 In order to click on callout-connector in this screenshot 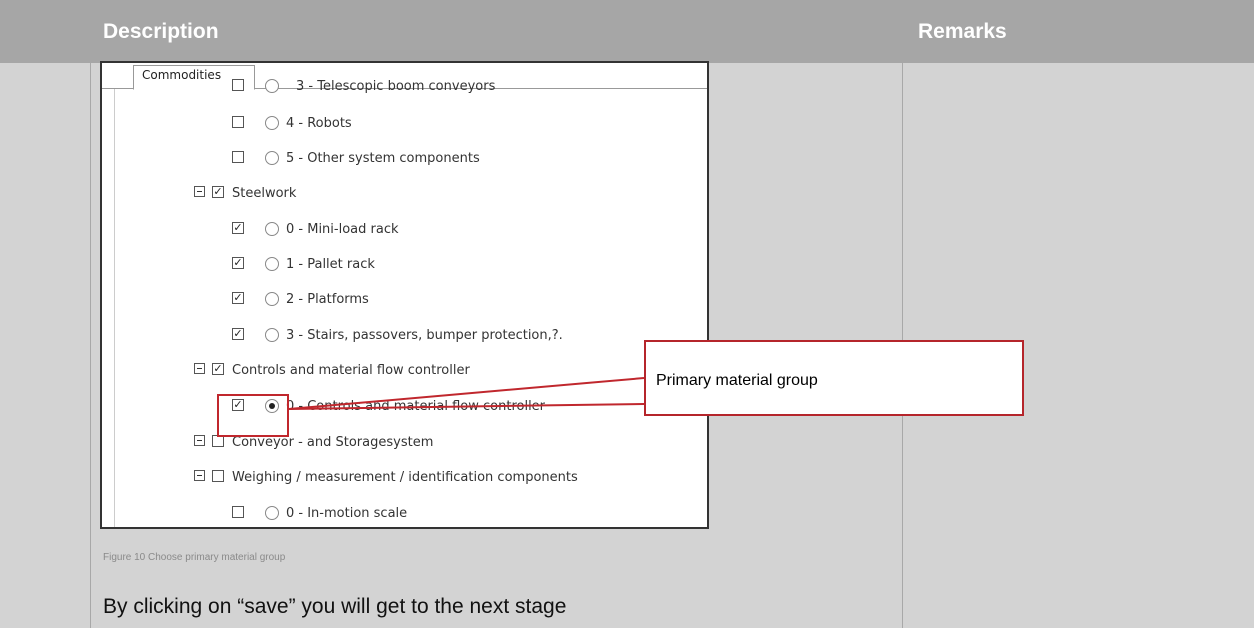, I will do `click(466, 393)`.